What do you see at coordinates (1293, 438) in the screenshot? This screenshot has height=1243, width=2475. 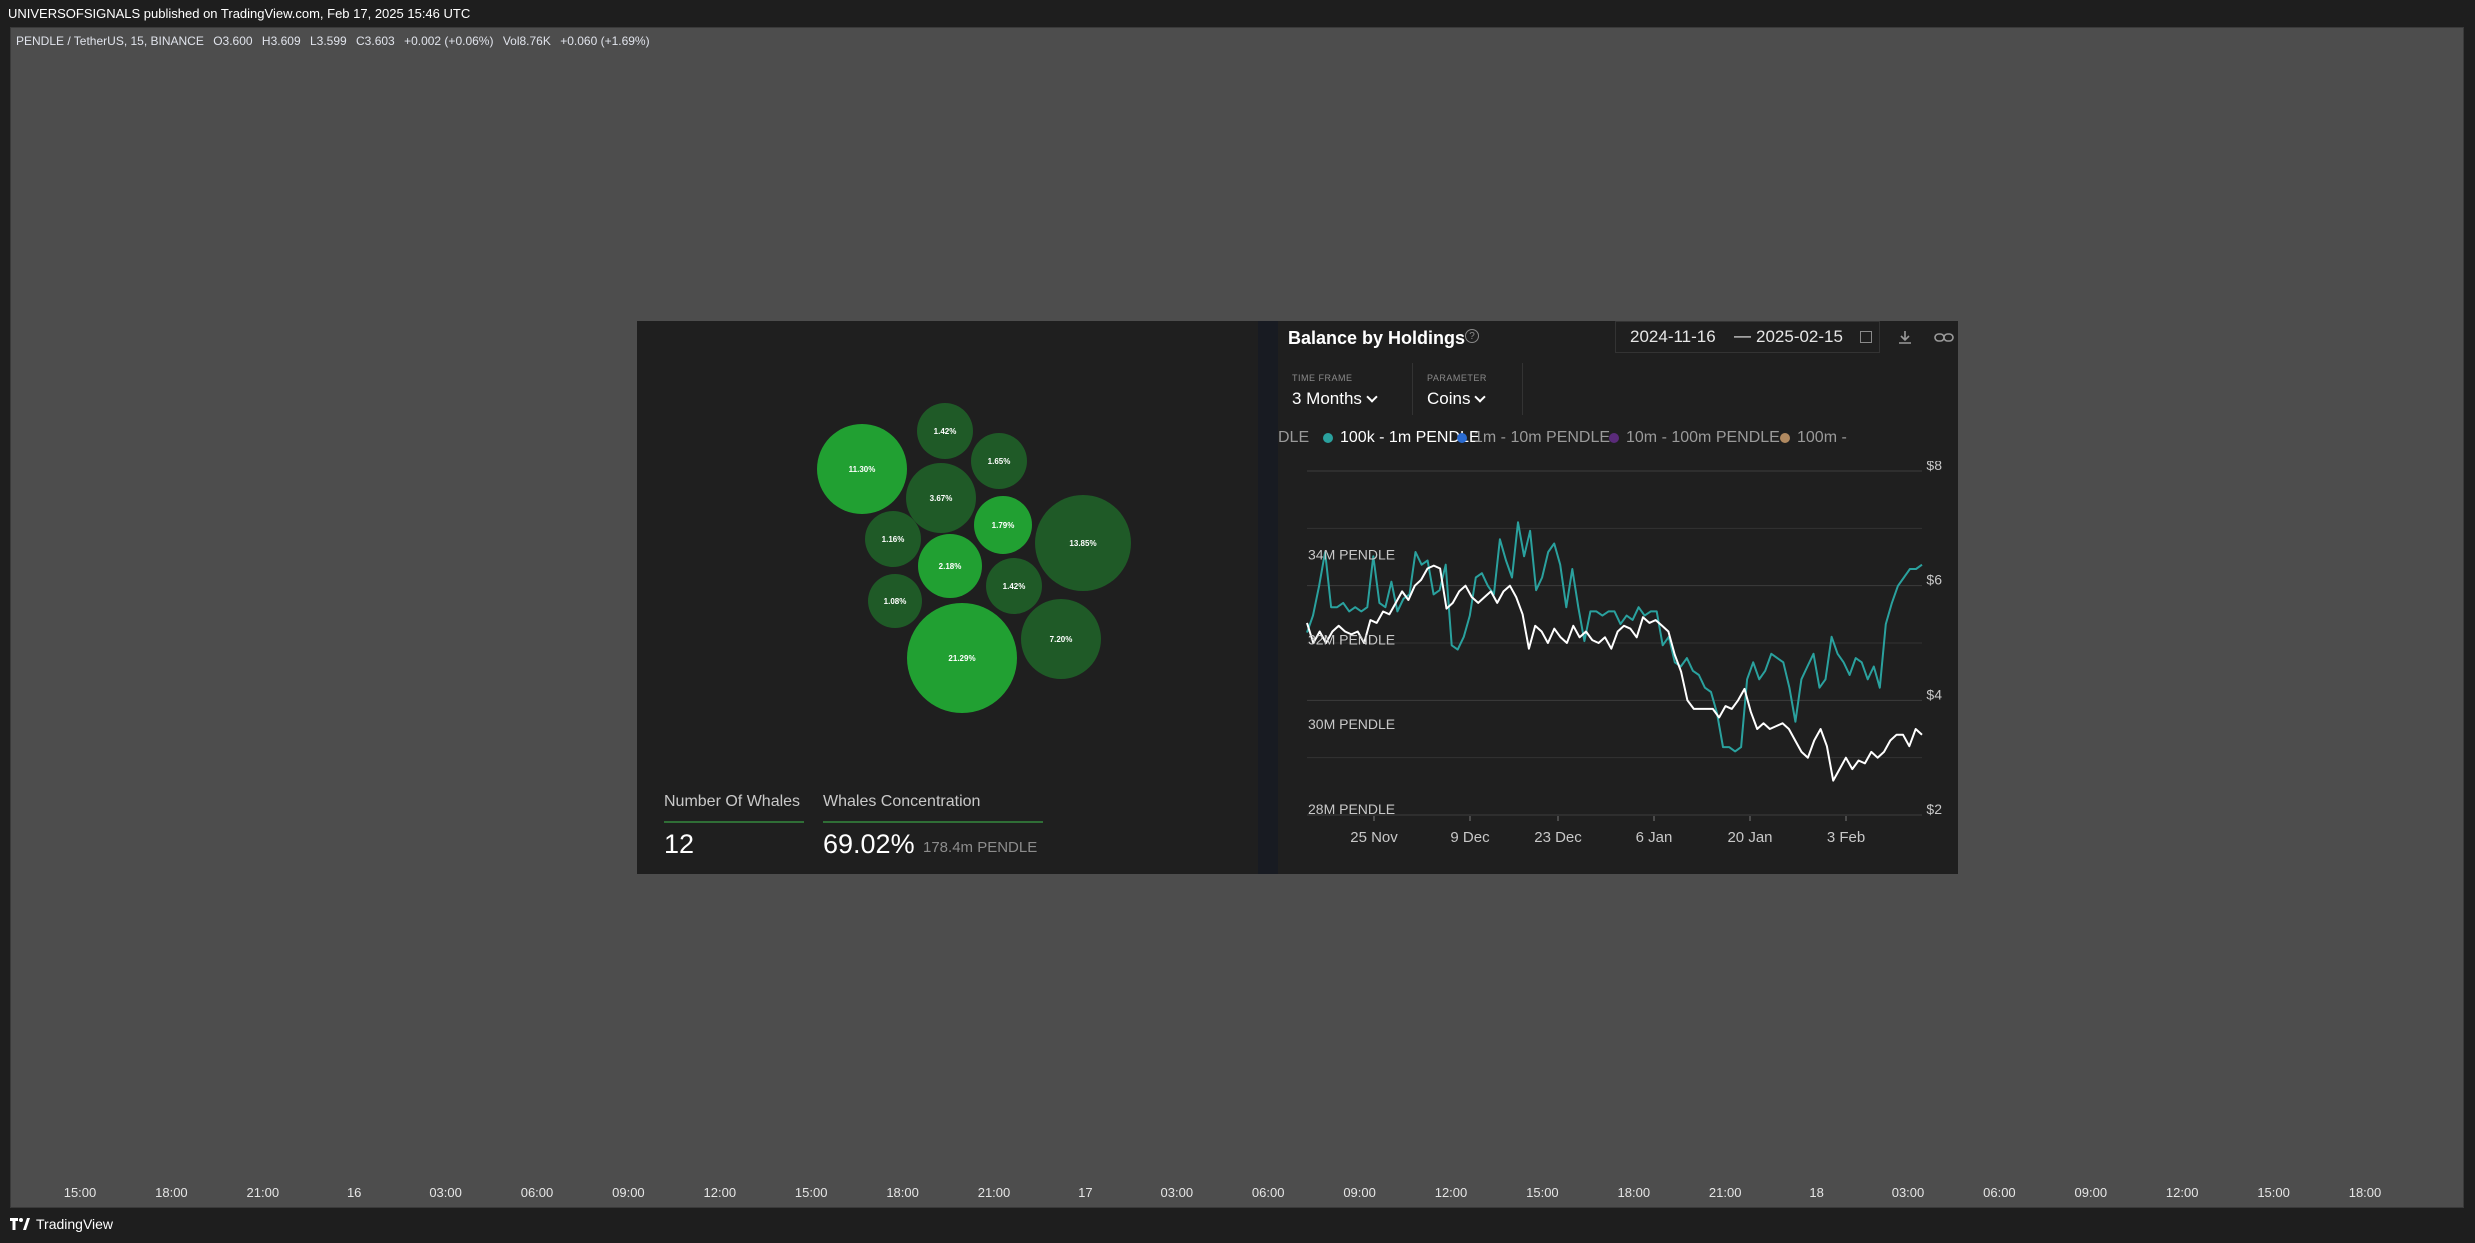 I see `legend-item: DLE` at bounding box center [1293, 438].